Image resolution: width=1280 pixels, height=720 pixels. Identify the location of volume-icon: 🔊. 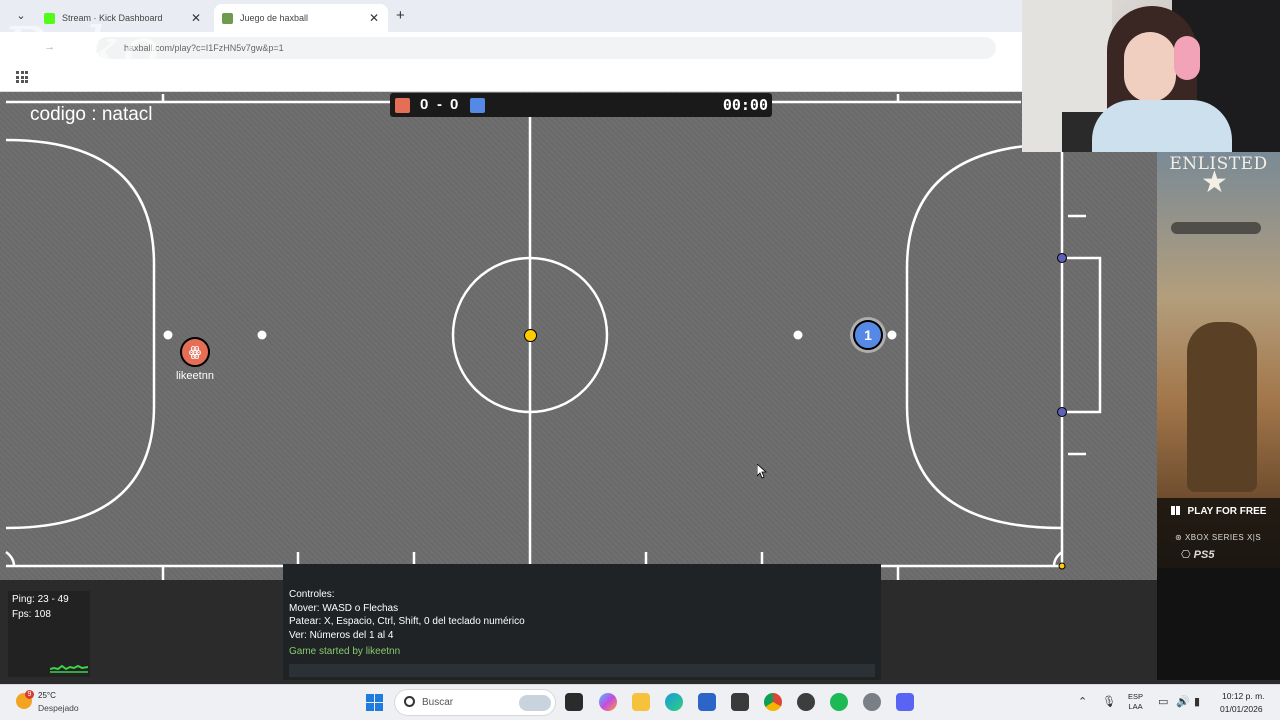
(1183, 701).